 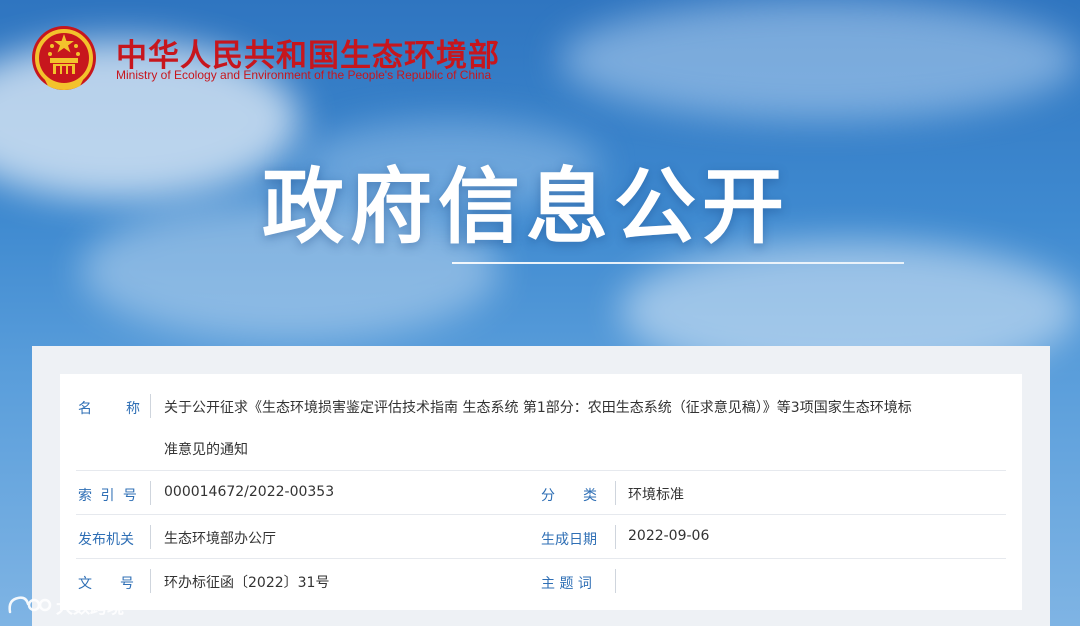 What do you see at coordinates (110, 409) in the screenshot?
I see `name-label: 名 称` at bounding box center [110, 409].